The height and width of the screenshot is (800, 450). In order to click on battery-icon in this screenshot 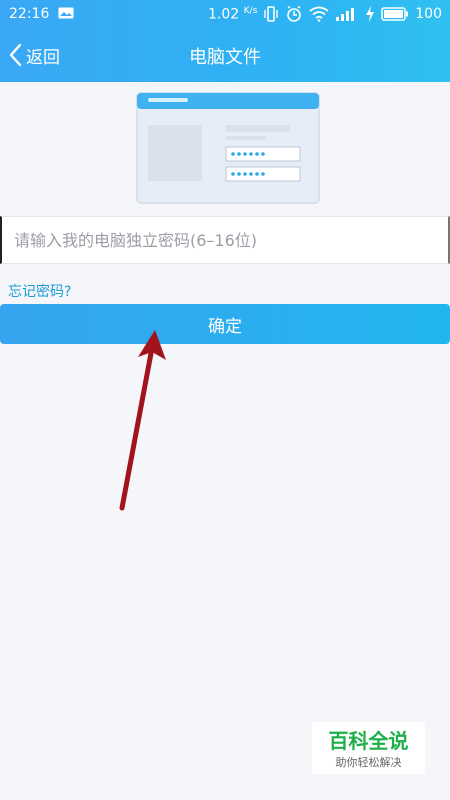, I will do `click(395, 14)`.